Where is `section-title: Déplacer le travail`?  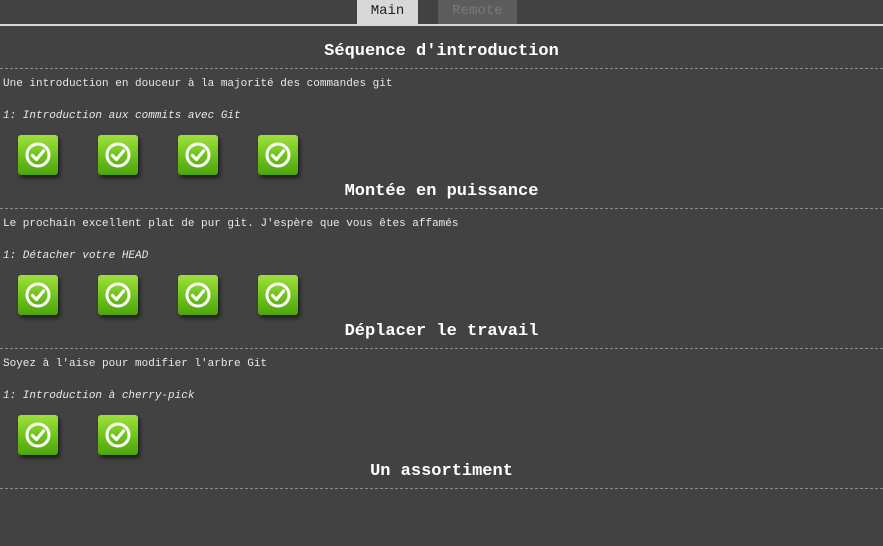
section-title: Déplacer le travail is located at coordinates (441, 333).